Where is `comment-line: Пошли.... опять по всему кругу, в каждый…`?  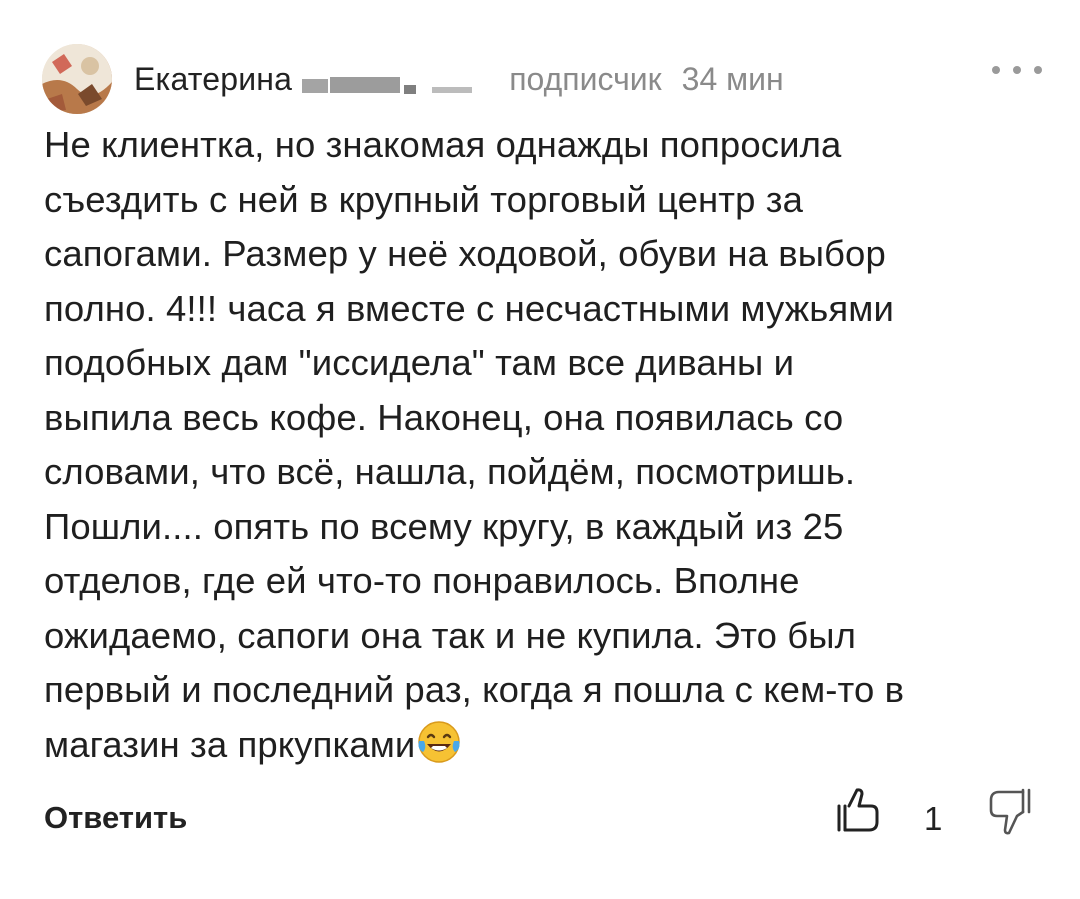 comment-line: Пошли.... опять по всему кругу, в каждый… is located at coordinates (444, 526).